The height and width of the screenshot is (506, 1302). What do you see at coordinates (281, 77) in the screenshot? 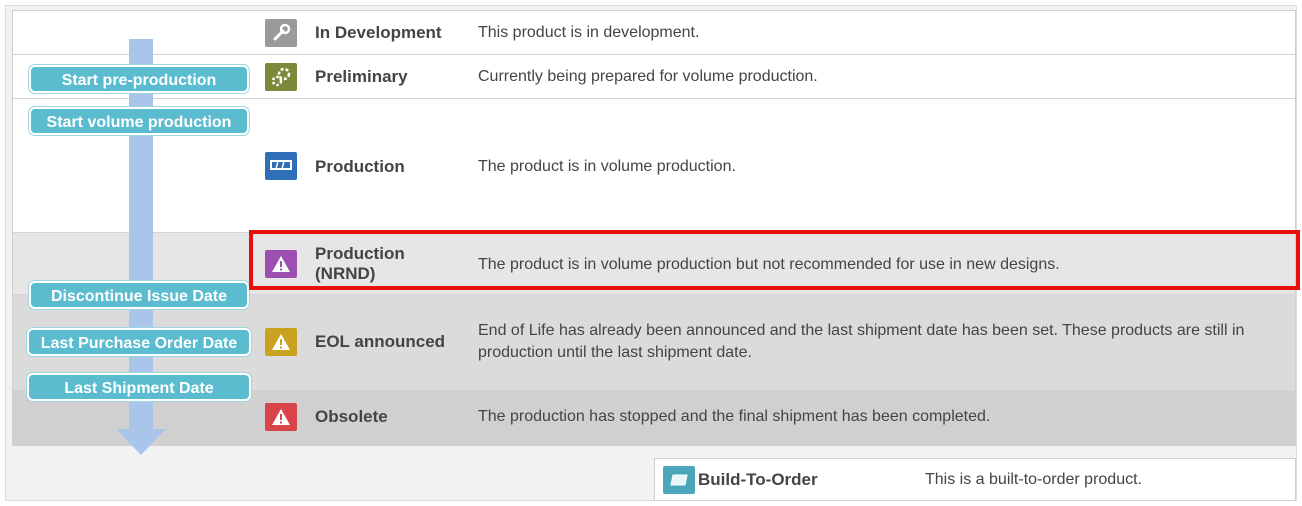
I see `gears-icon` at bounding box center [281, 77].